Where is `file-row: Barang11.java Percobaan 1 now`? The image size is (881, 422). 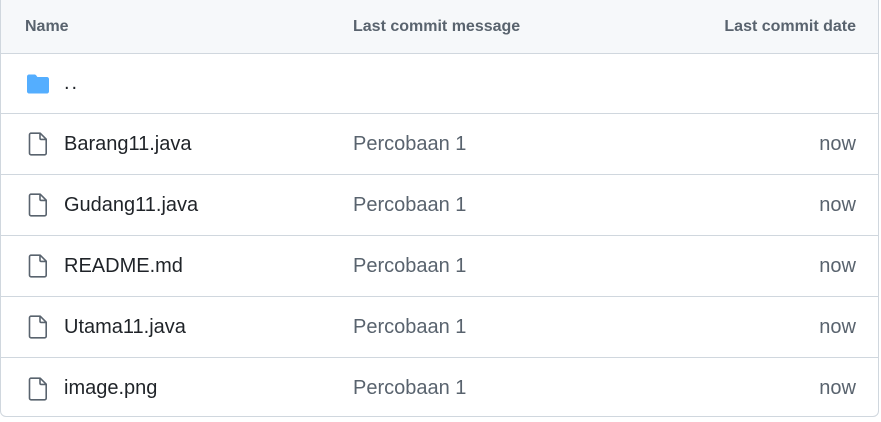
file-row: Barang11.java Percobaan 1 now is located at coordinates (439, 144).